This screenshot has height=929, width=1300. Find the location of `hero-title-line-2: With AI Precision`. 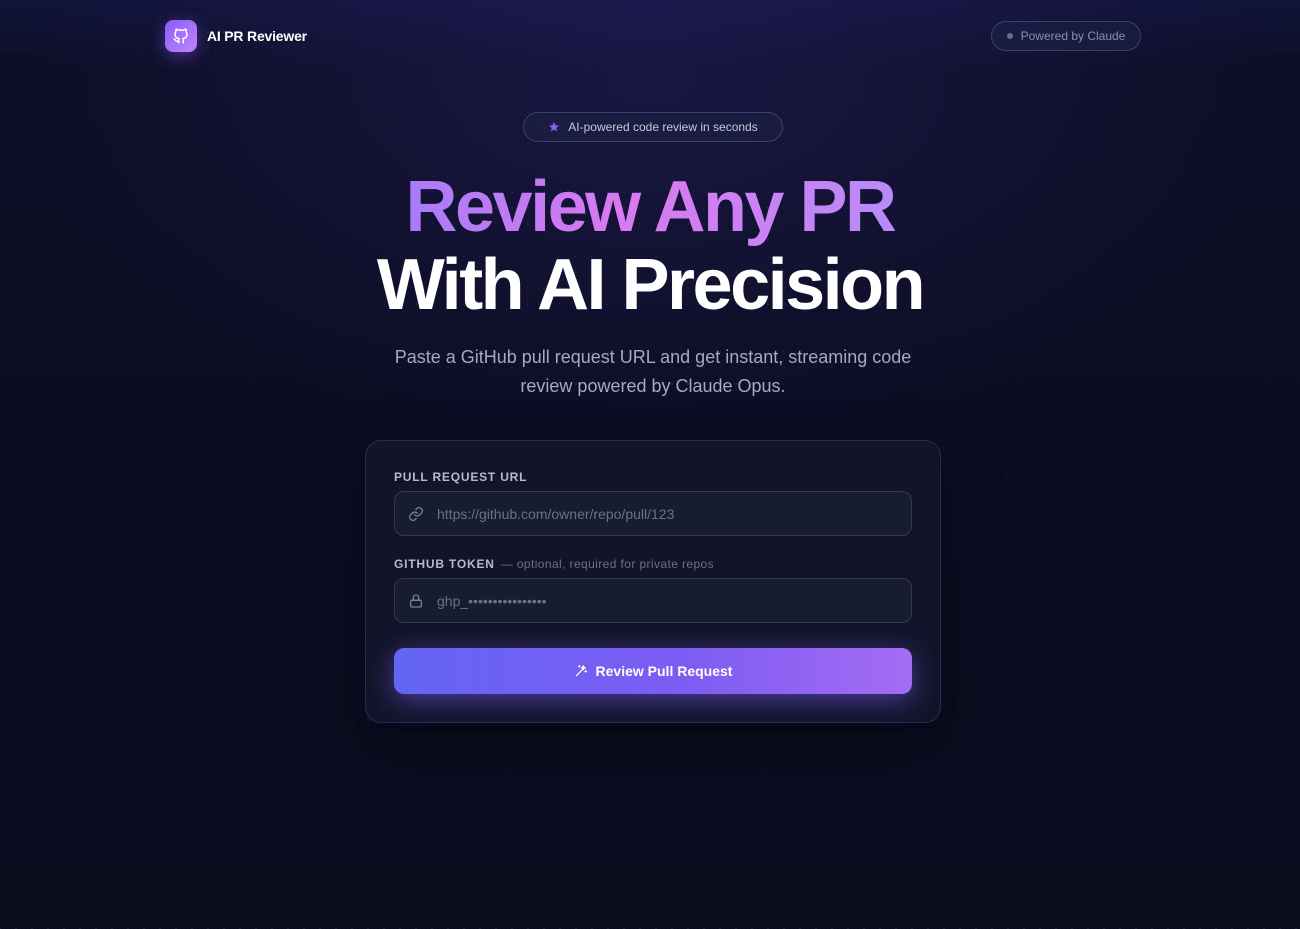

hero-title-line-2: With AI Precision is located at coordinates (651, 285).